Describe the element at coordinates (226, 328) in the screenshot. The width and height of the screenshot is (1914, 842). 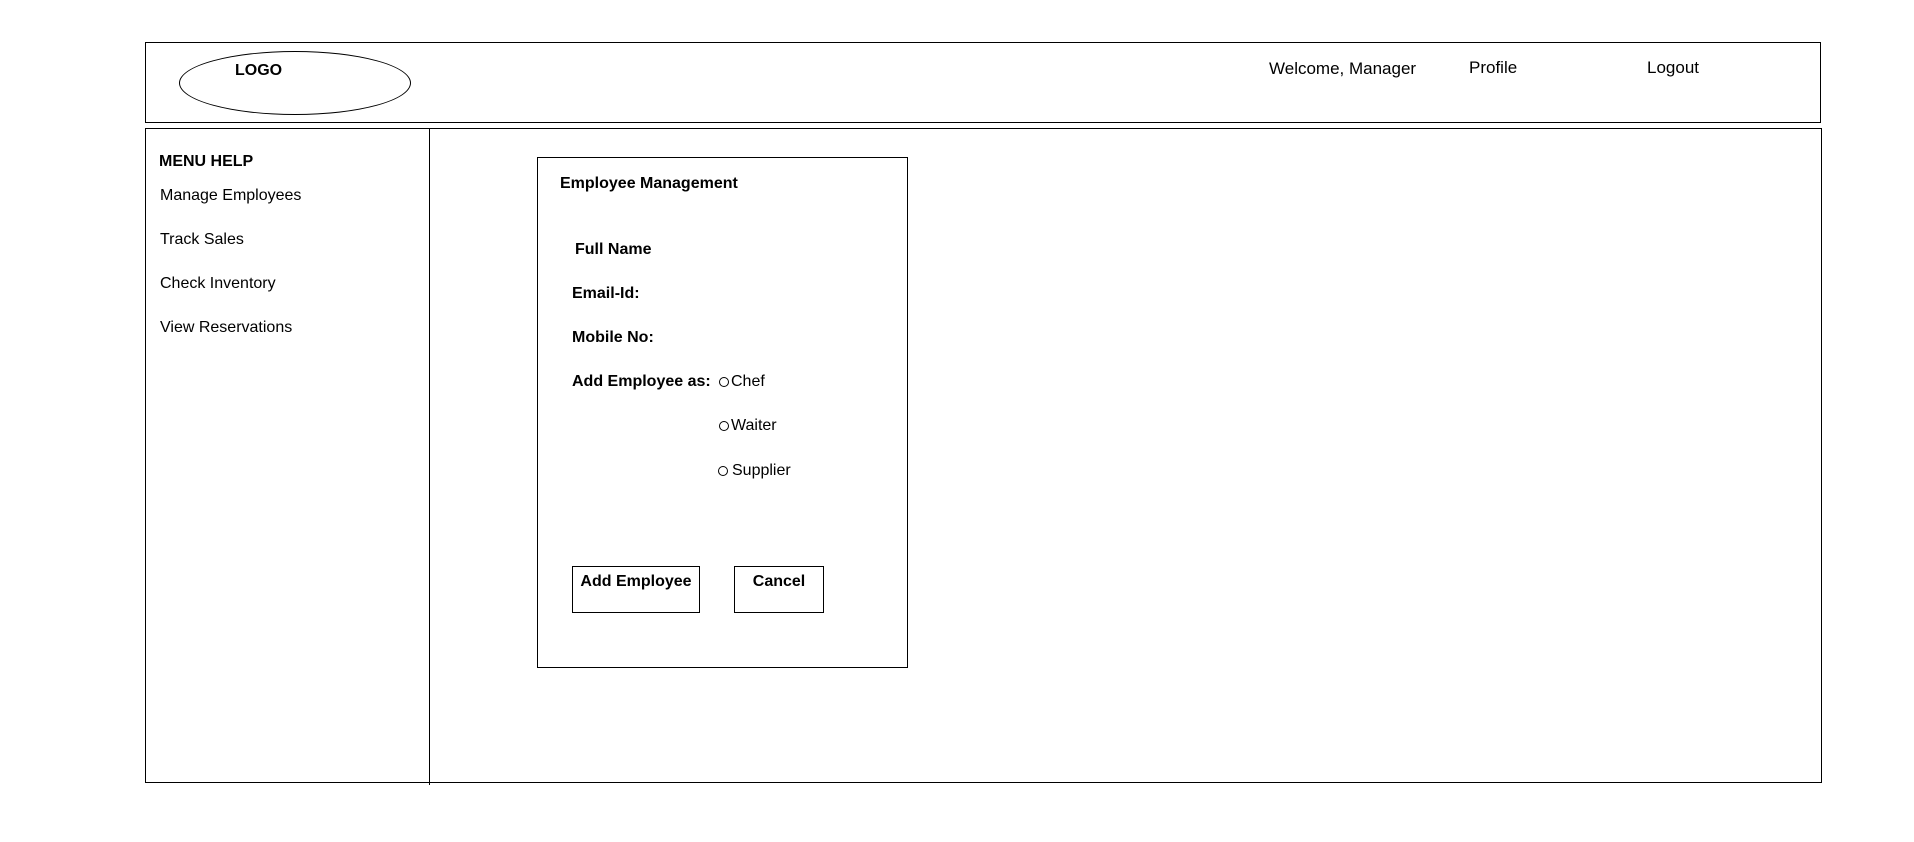
I see `sidebar-item-view-reservations: View Reservations` at that location.